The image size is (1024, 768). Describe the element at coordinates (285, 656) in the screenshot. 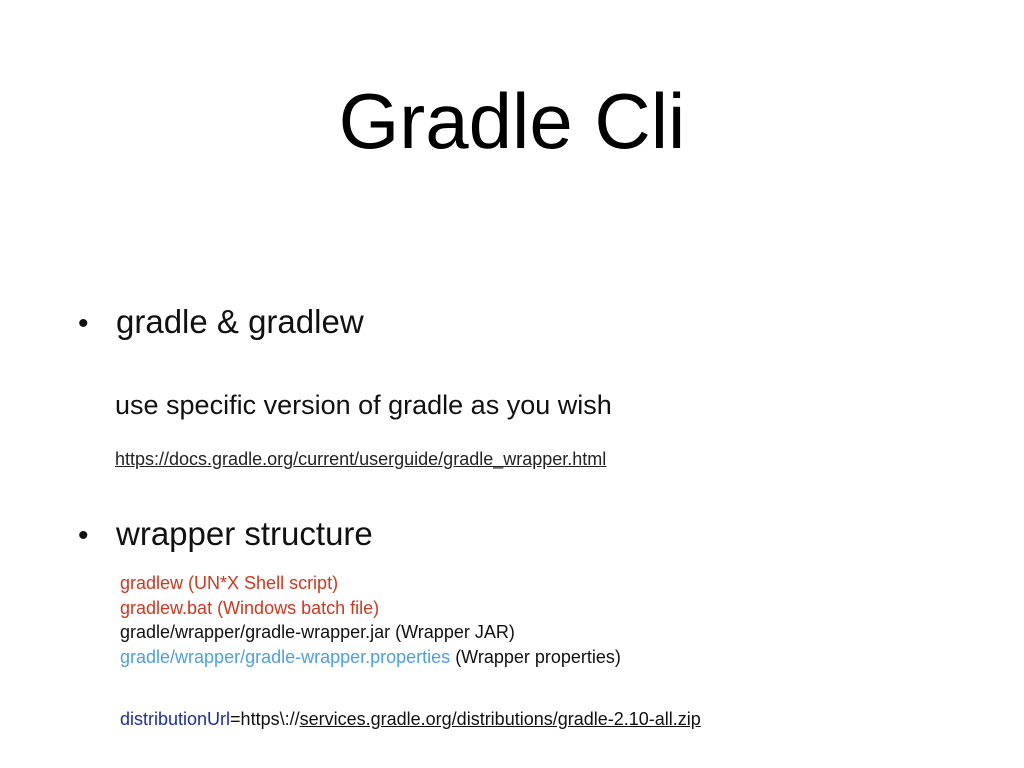

I see `file-wrapper-properties-path: gradle/wrapper/gradle-wrapper.properties` at that location.